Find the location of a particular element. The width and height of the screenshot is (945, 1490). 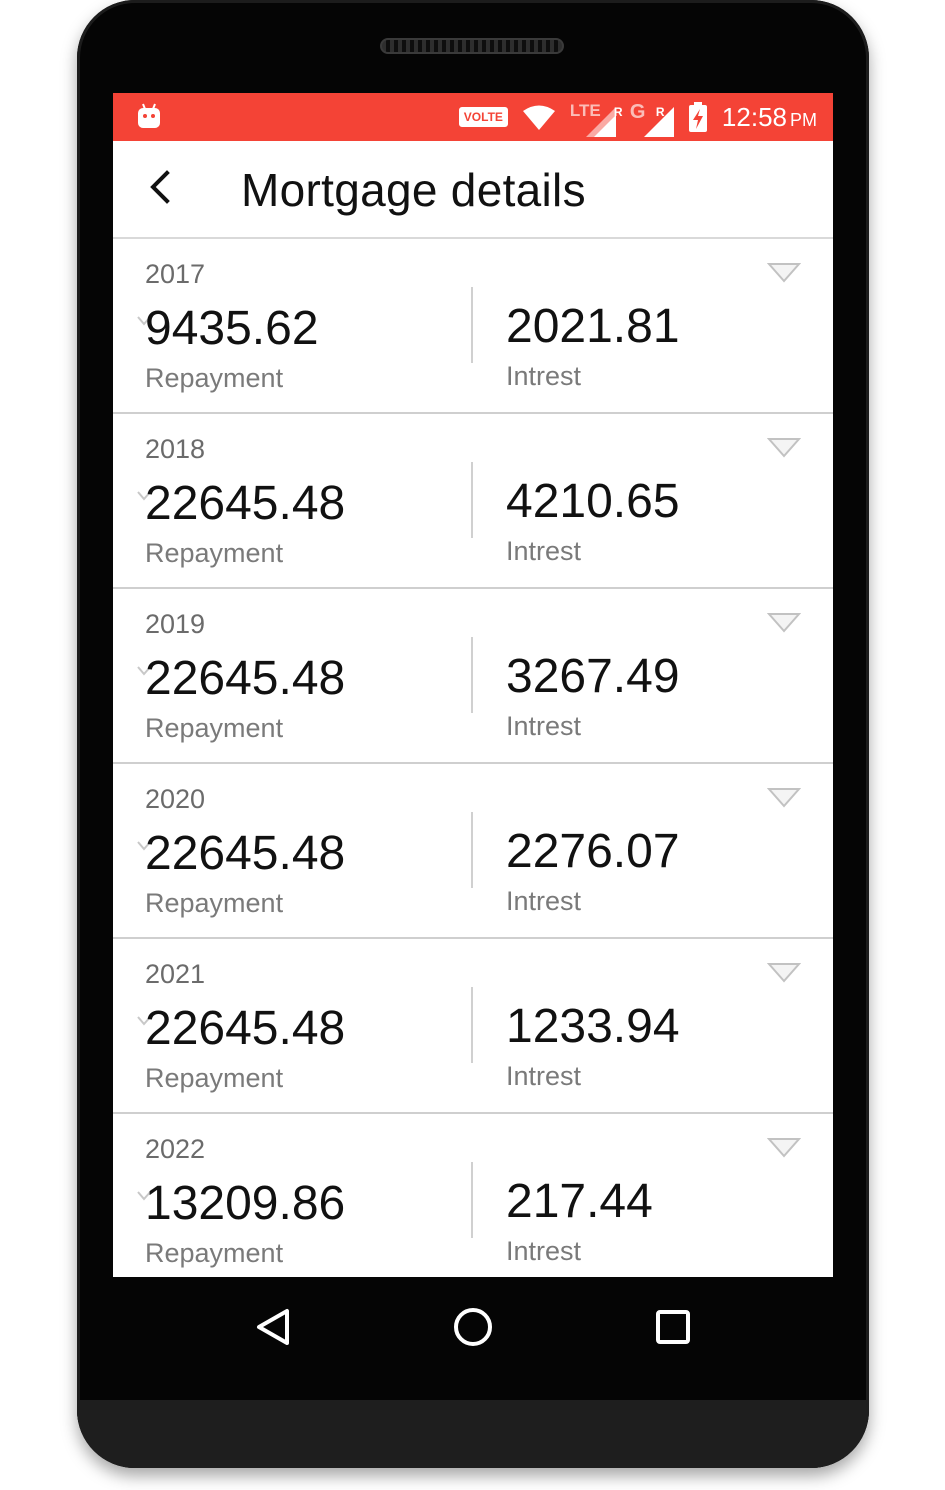

signal-lte: LTE R is located at coordinates (596, 117).